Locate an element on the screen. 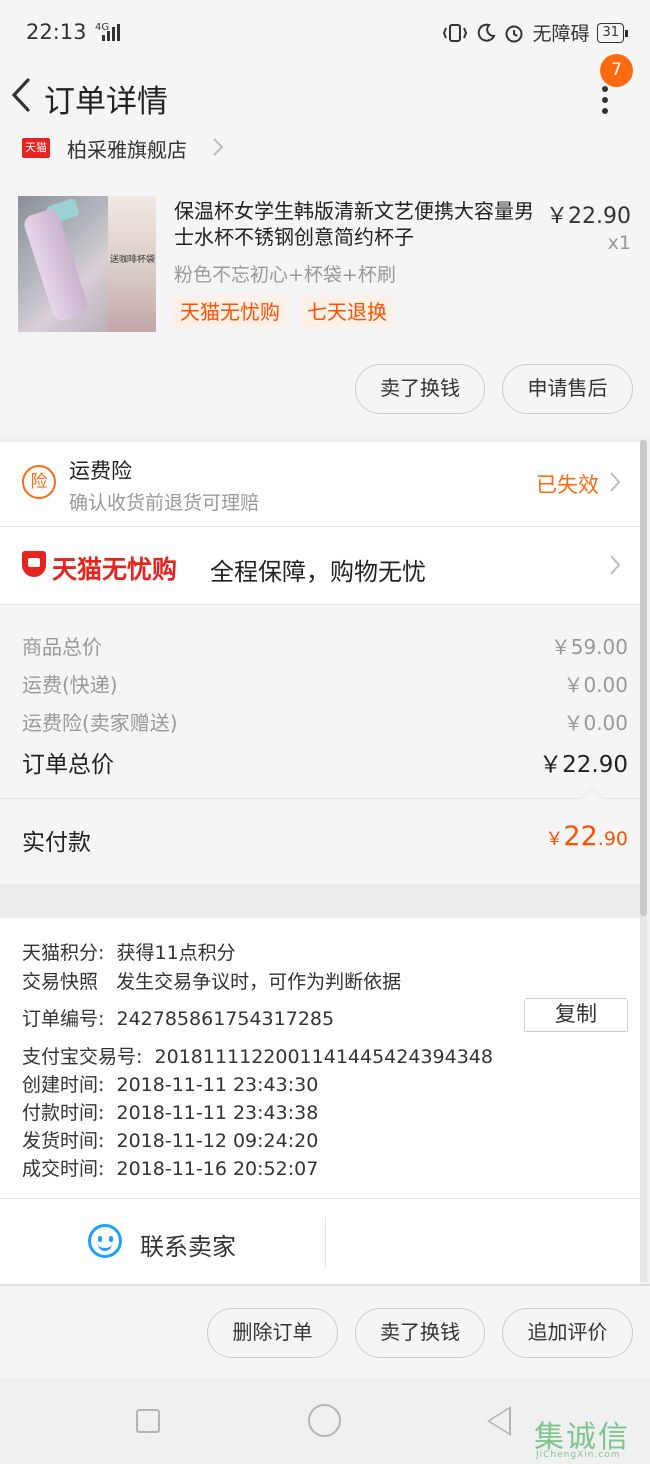 The height and width of the screenshot is (1464, 650). order-total-value: ￥22.90 is located at coordinates (583, 765).